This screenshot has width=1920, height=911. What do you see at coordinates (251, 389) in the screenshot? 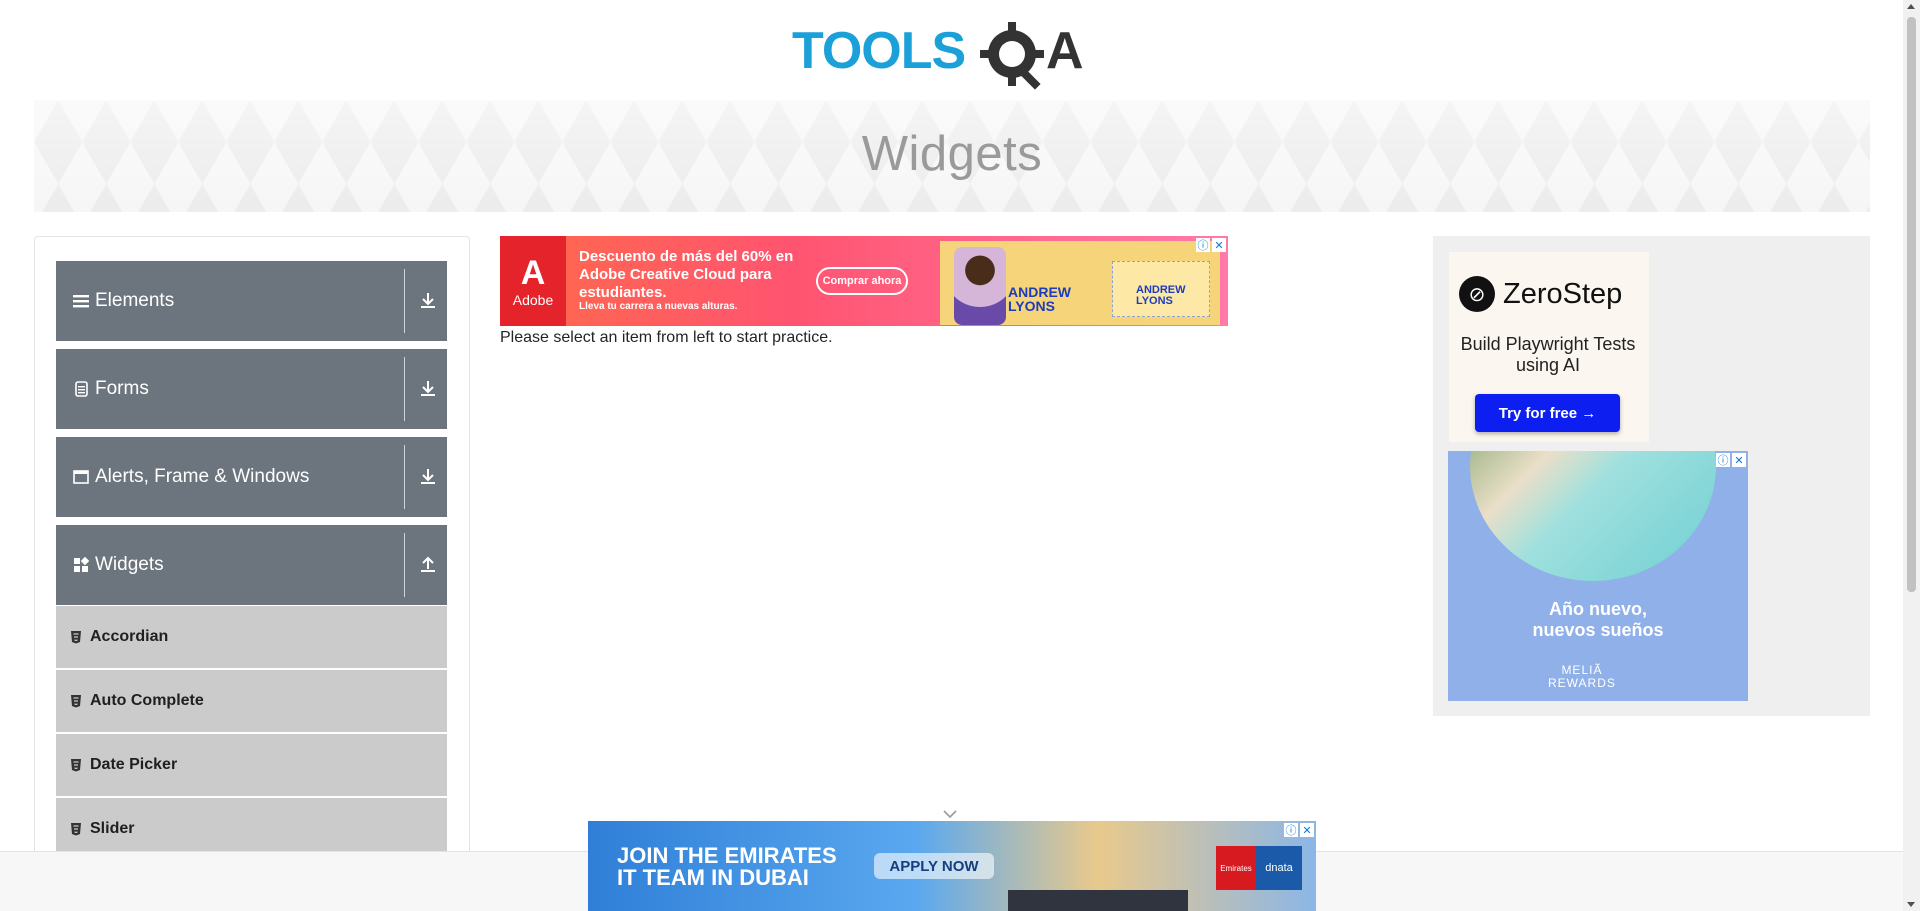
I see `group-forms: Forms` at bounding box center [251, 389].